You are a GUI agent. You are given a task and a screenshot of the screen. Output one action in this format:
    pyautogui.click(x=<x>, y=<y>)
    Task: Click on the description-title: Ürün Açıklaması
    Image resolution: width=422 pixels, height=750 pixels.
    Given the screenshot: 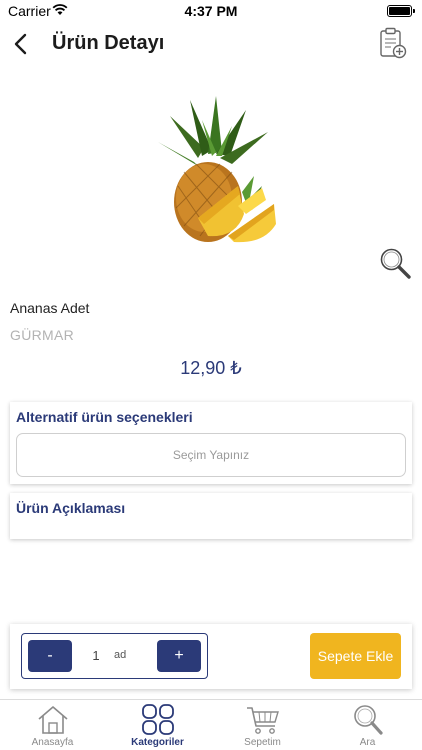 What is the action you would take?
    pyautogui.click(x=71, y=508)
    